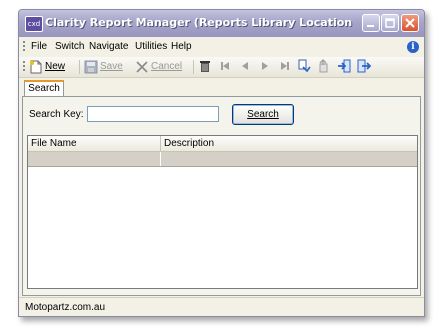 The image size is (439, 334). I want to click on previous-record-button, so click(245, 67).